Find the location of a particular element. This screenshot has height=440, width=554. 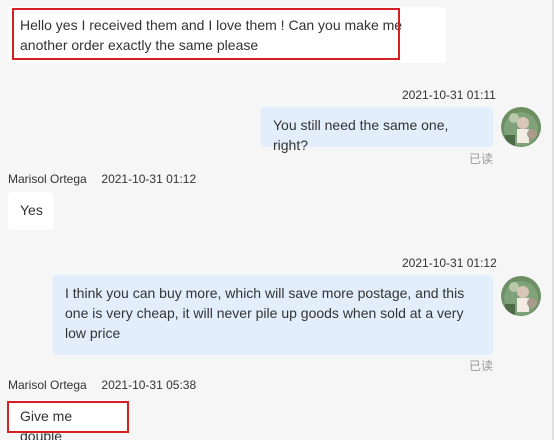

message-timestamp: 2021-10-31 01:11 is located at coordinates (449, 95).